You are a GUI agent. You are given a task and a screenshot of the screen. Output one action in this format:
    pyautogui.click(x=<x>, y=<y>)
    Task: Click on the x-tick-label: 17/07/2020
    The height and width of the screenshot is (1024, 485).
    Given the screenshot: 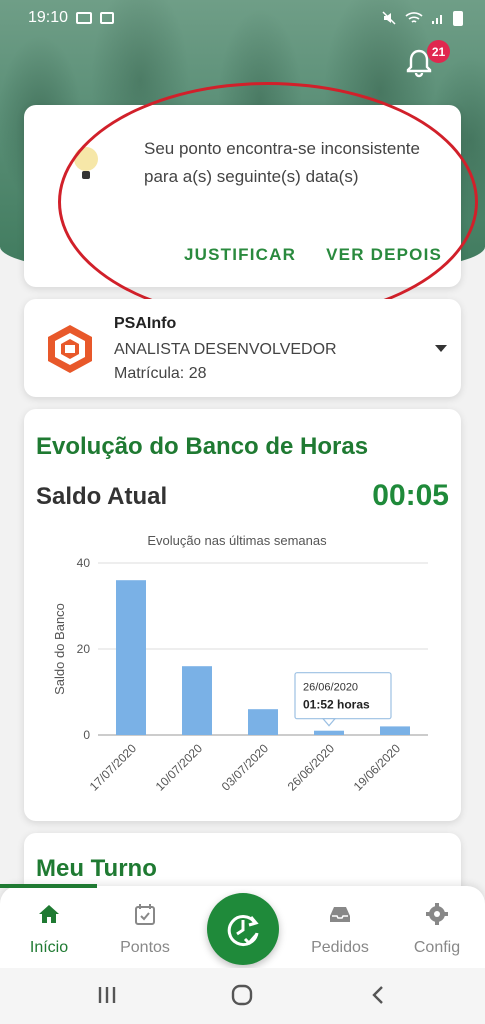 What is the action you would take?
    pyautogui.click(x=113, y=767)
    